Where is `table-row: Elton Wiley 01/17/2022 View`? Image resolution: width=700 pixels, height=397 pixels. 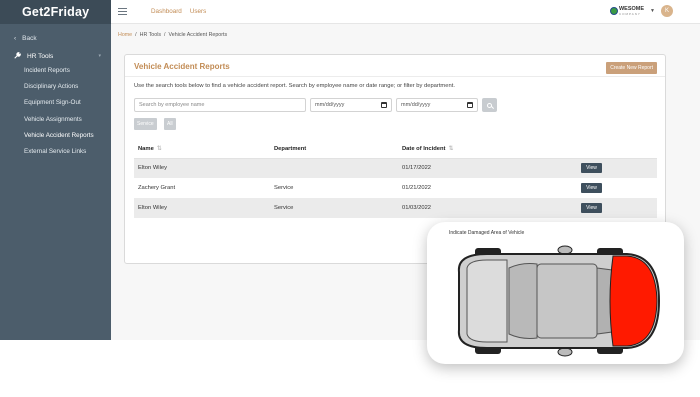 table-row: Elton Wiley 01/17/2022 View is located at coordinates (395, 168).